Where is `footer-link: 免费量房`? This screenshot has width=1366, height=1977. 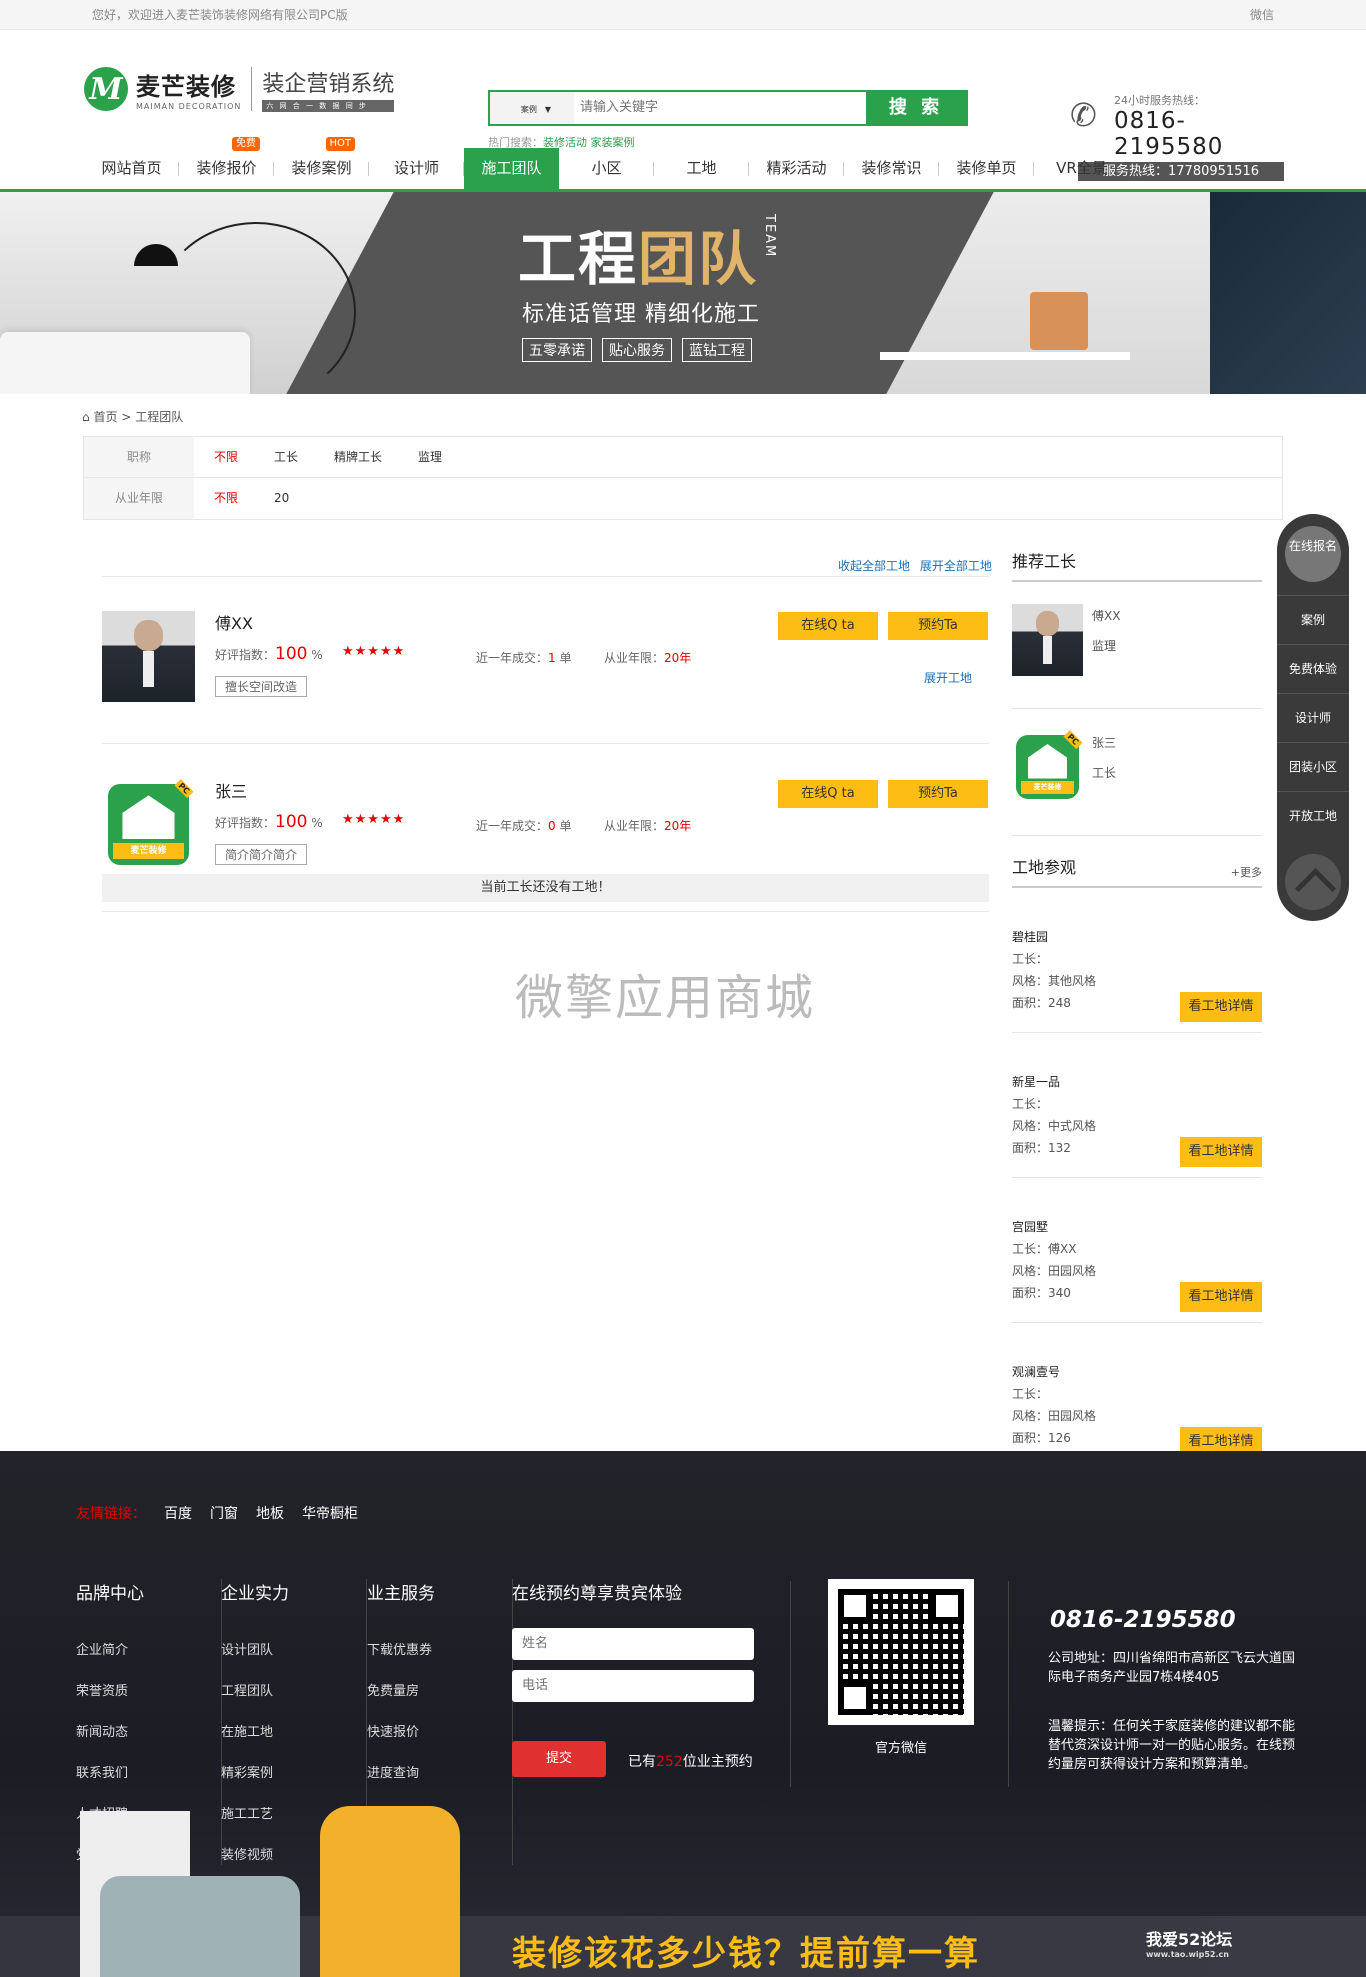
footer-link: 免费量房 is located at coordinates (439, 1691).